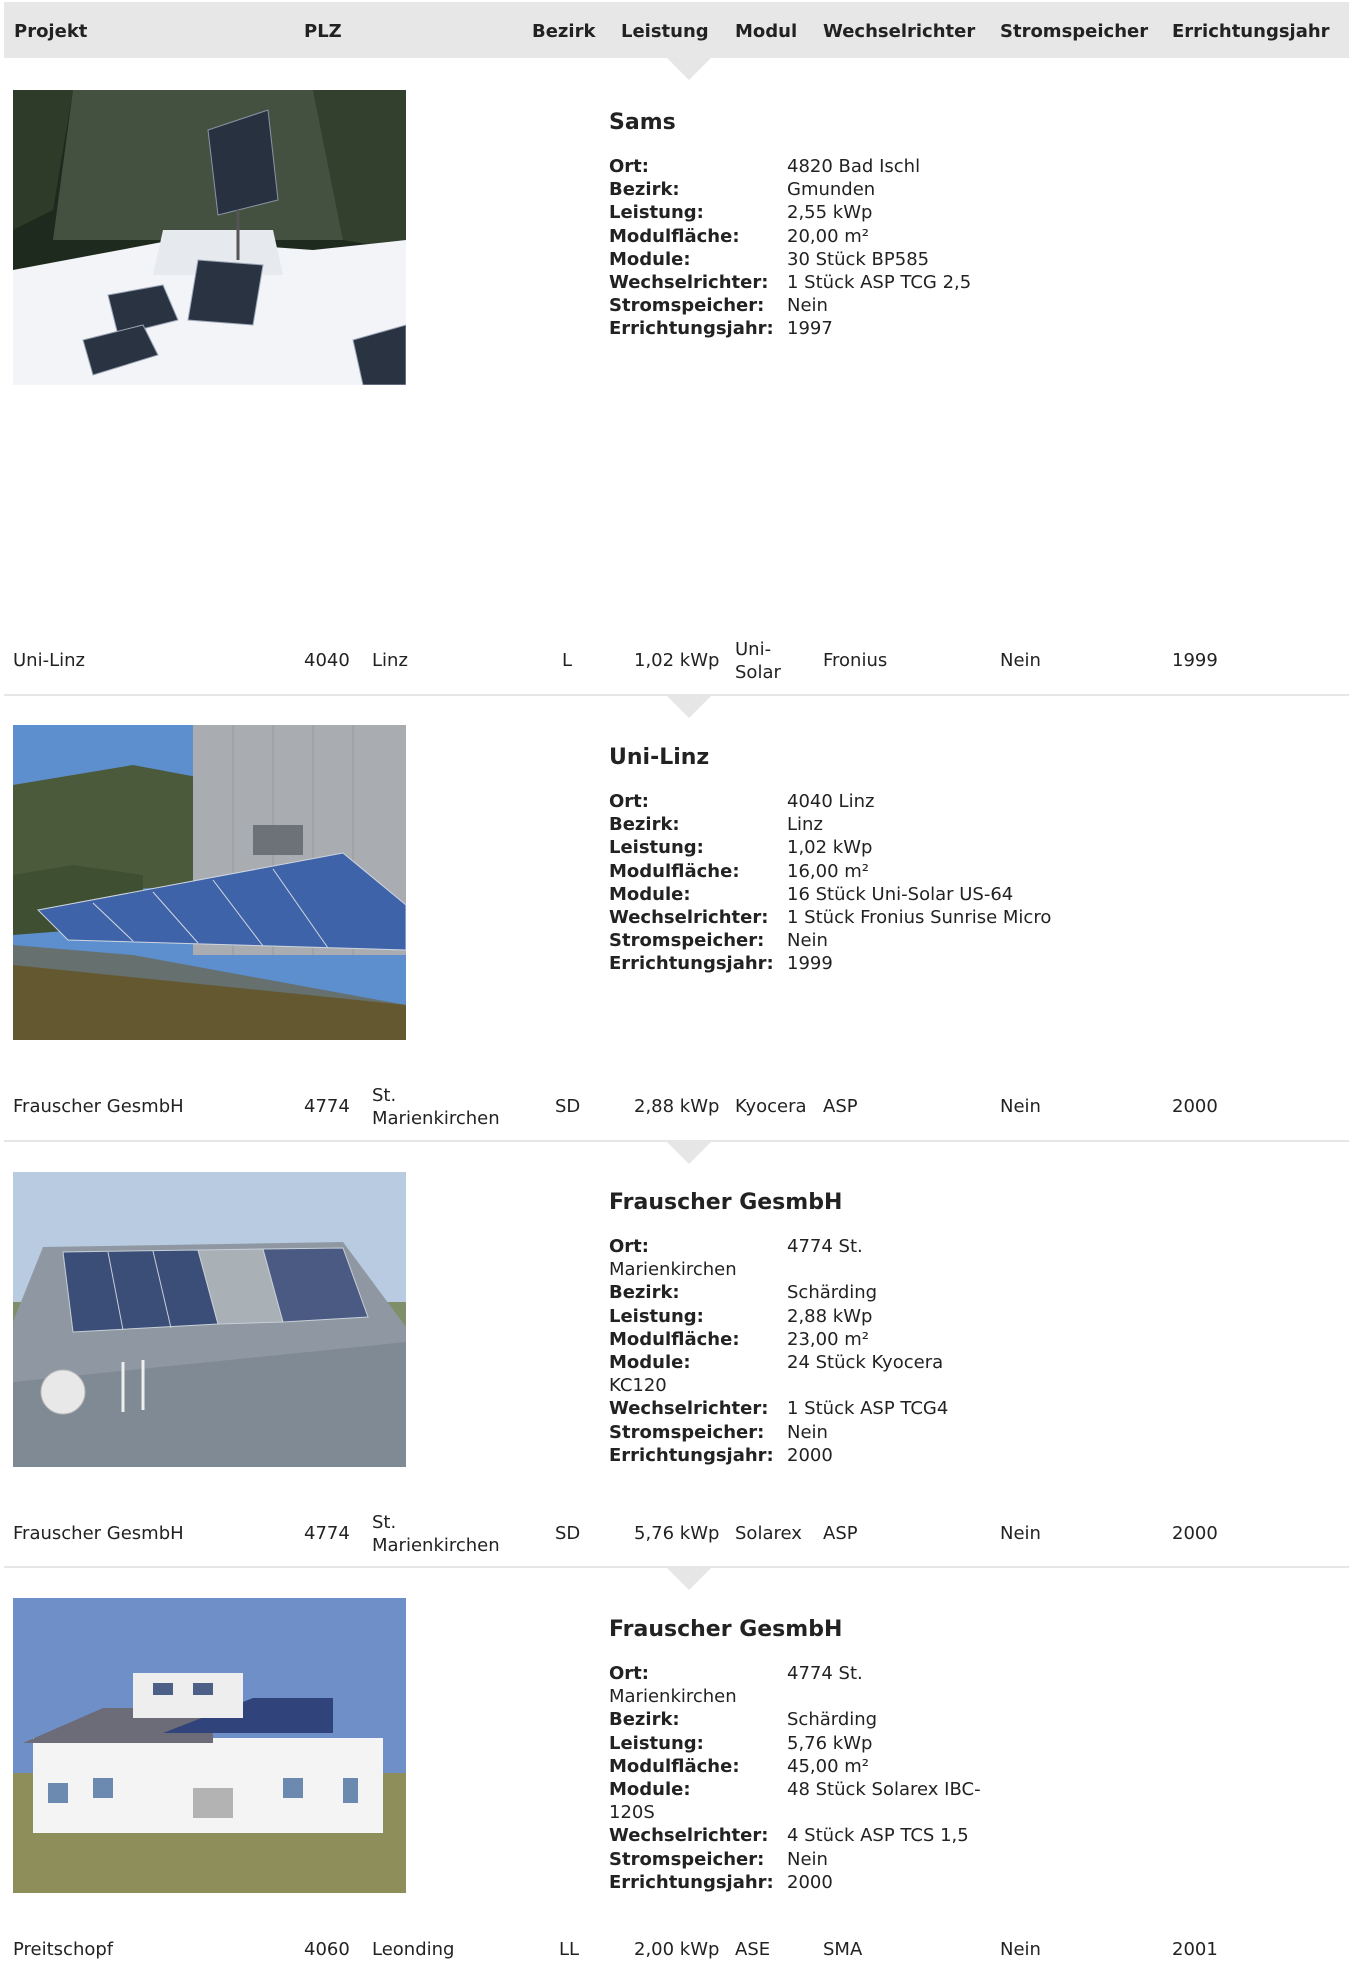  Describe the element at coordinates (805, 825) in the screenshot. I see `detail-bezirk: Linz` at that location.